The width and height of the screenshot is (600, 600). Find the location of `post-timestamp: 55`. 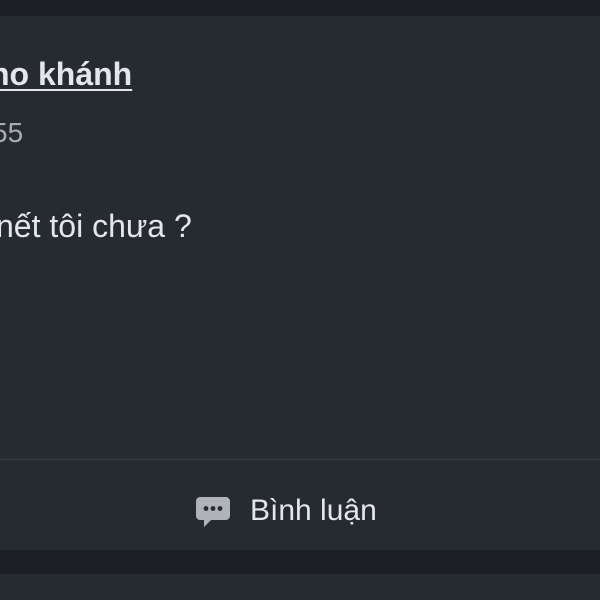

post-timestamp: 55 is located at coordinates (11, 133).